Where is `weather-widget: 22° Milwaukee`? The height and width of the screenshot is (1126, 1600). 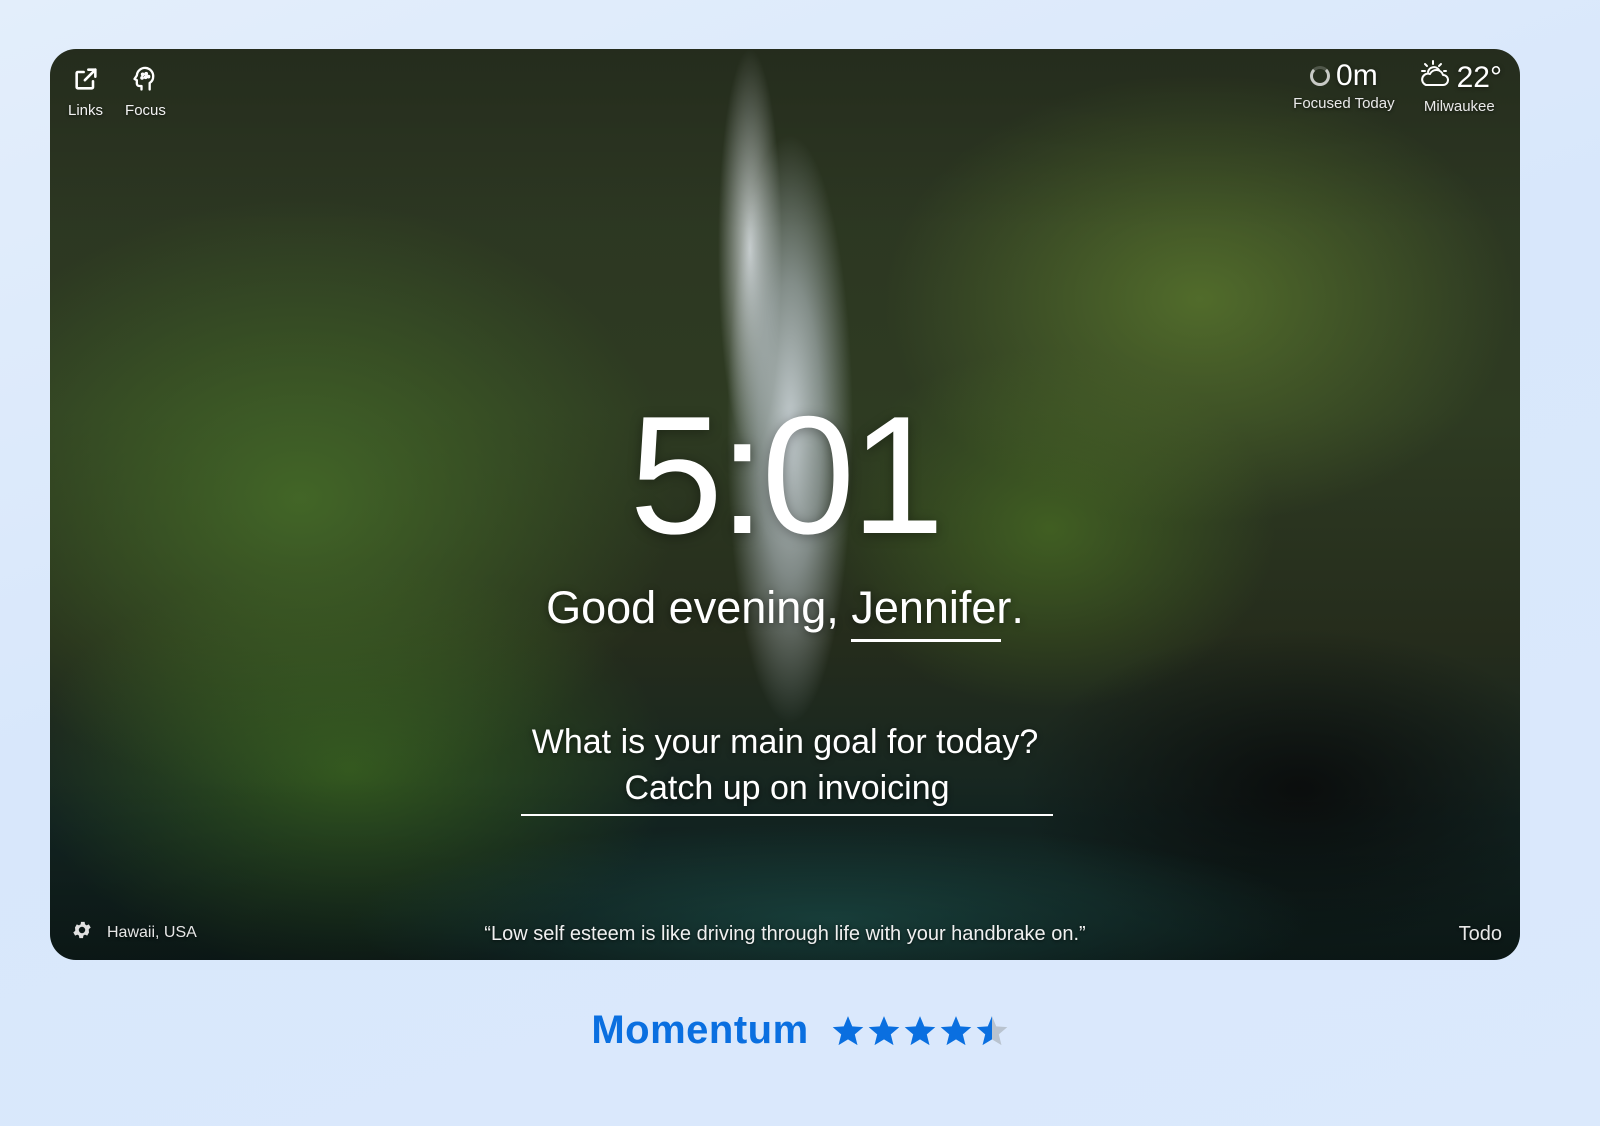 weather-widget: 22° Milwaukee is located at coordinates (1459, 87).